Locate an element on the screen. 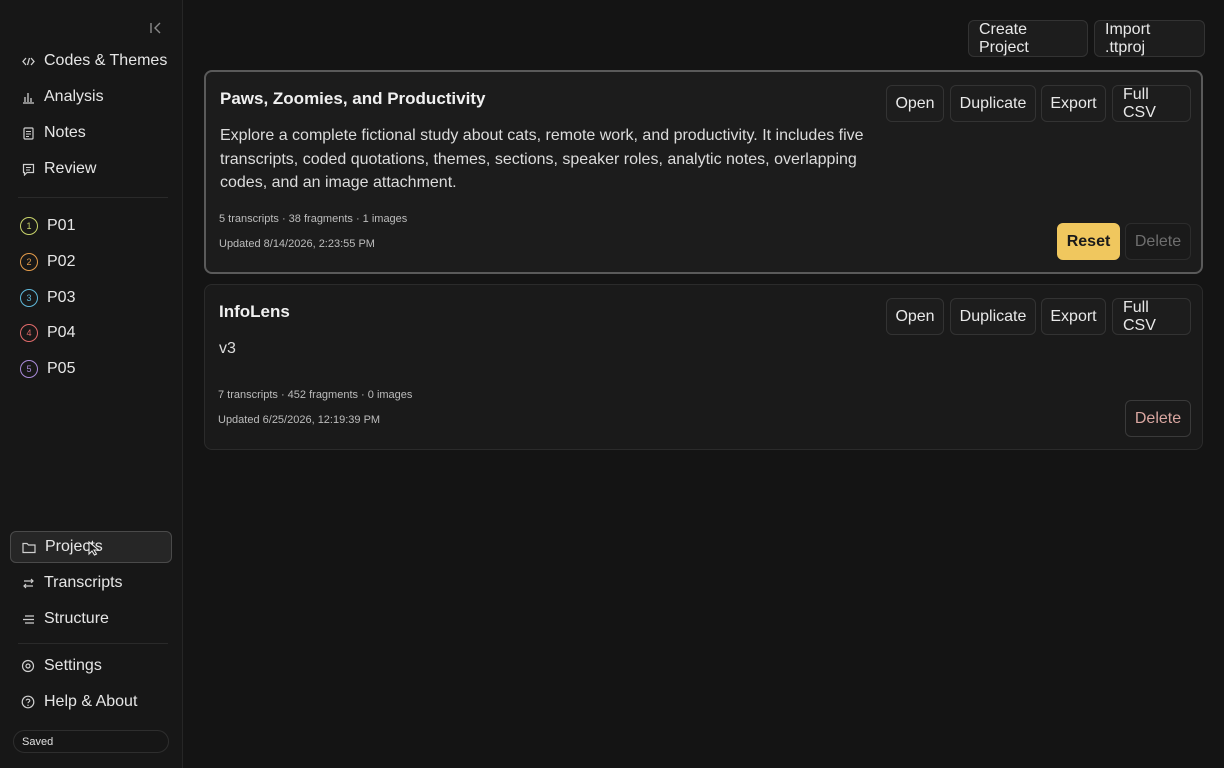 The width and height of the screenshot is (1224, 768). collapse-left-icon is located at coordinates (156, 28).